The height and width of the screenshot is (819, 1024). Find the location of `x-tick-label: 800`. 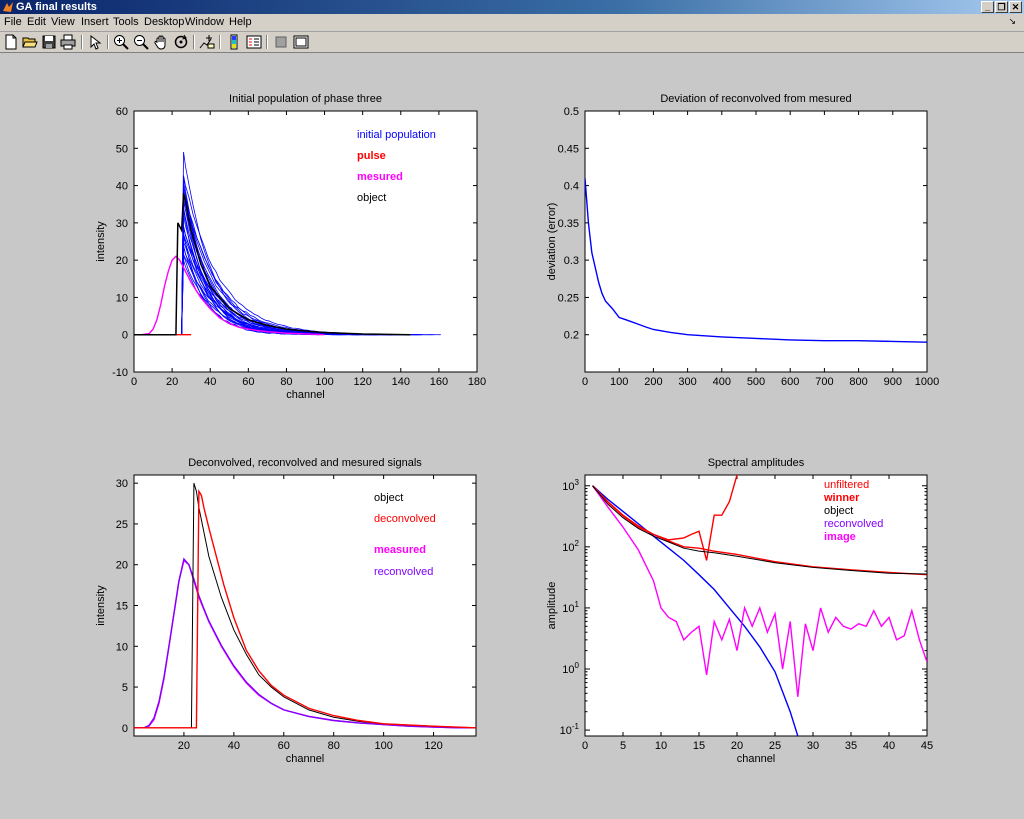

x-tick-label: 800 is located at coordinates (858, 382).